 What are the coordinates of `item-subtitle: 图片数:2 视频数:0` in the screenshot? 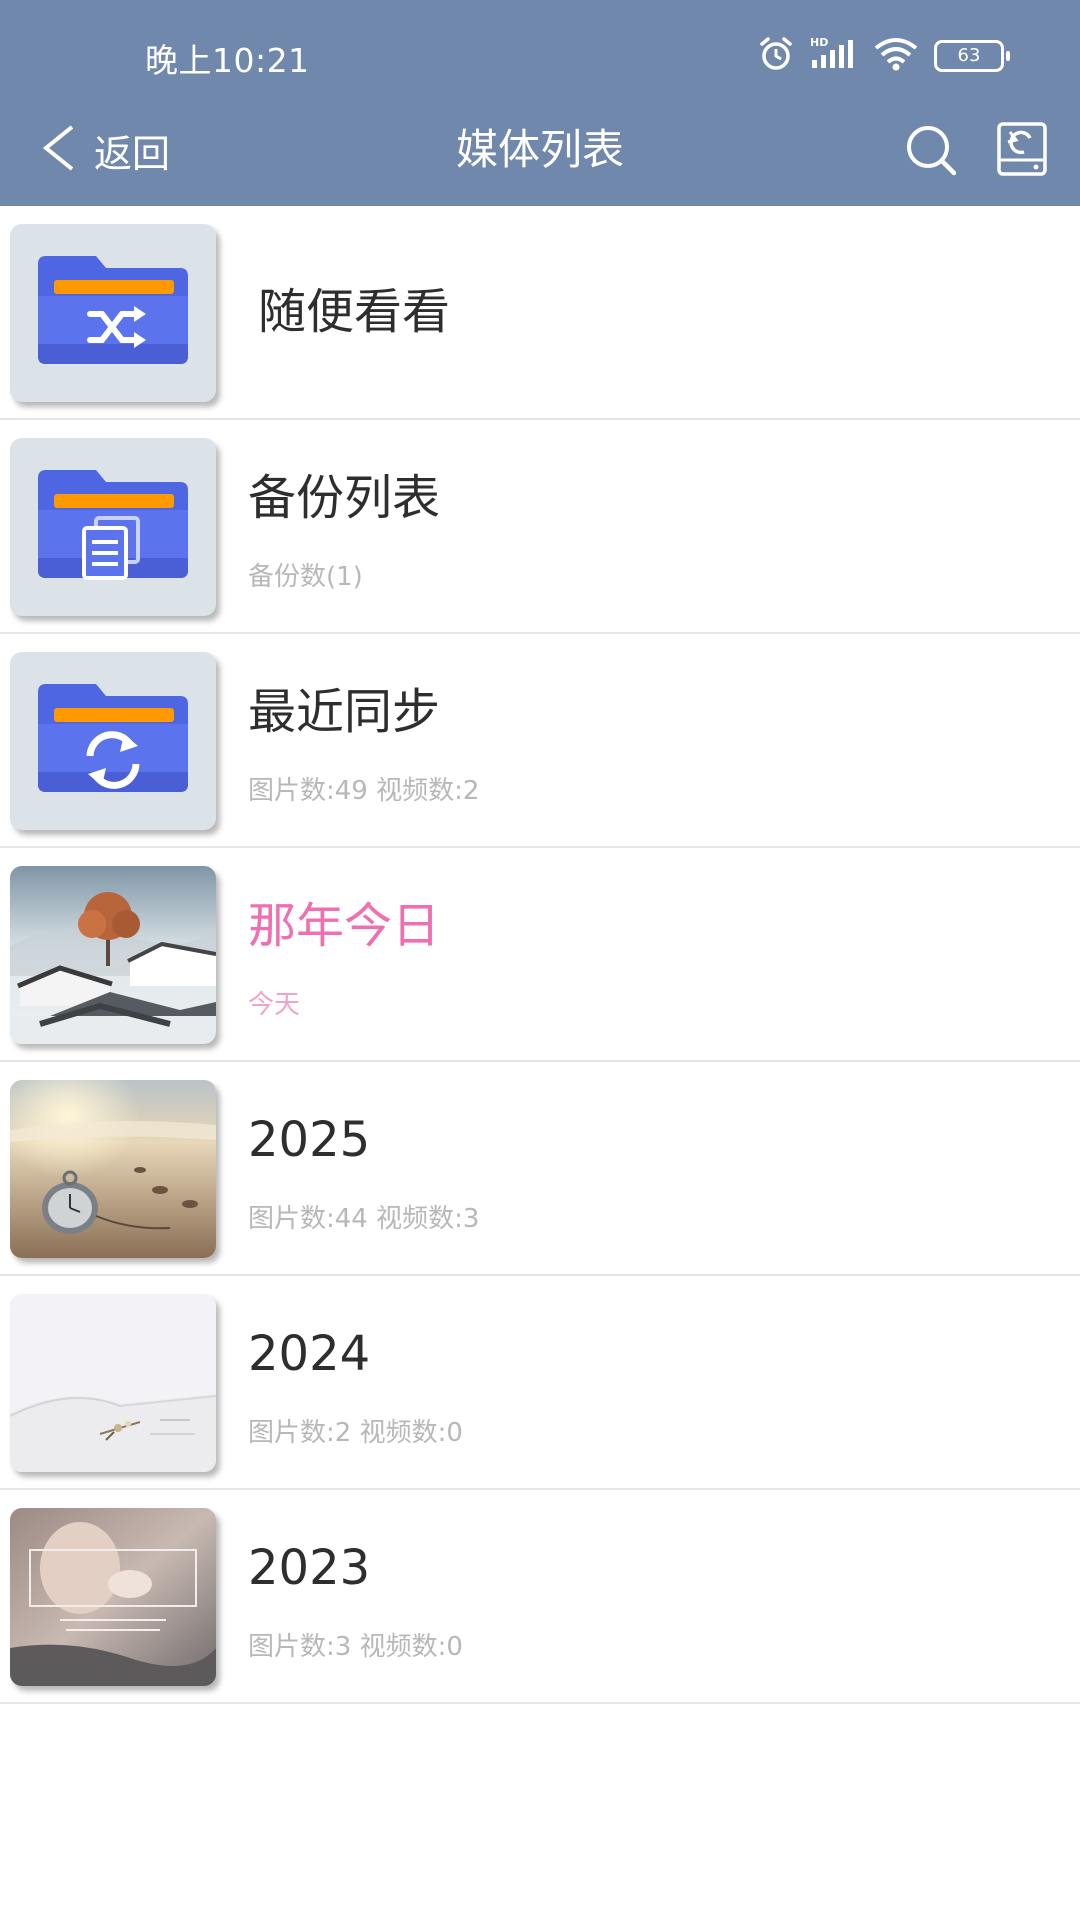 It's located at (355, 1433).